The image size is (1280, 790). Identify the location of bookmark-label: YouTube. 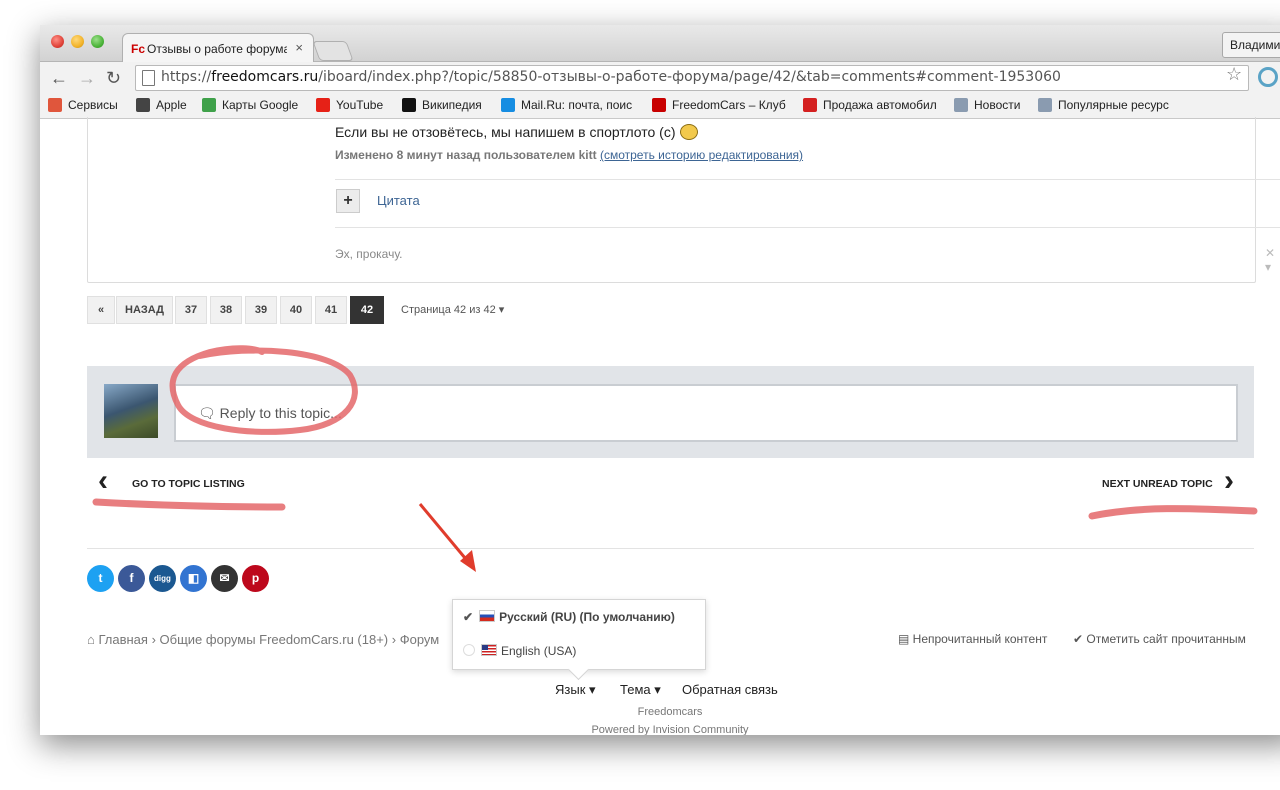
(360, 105).